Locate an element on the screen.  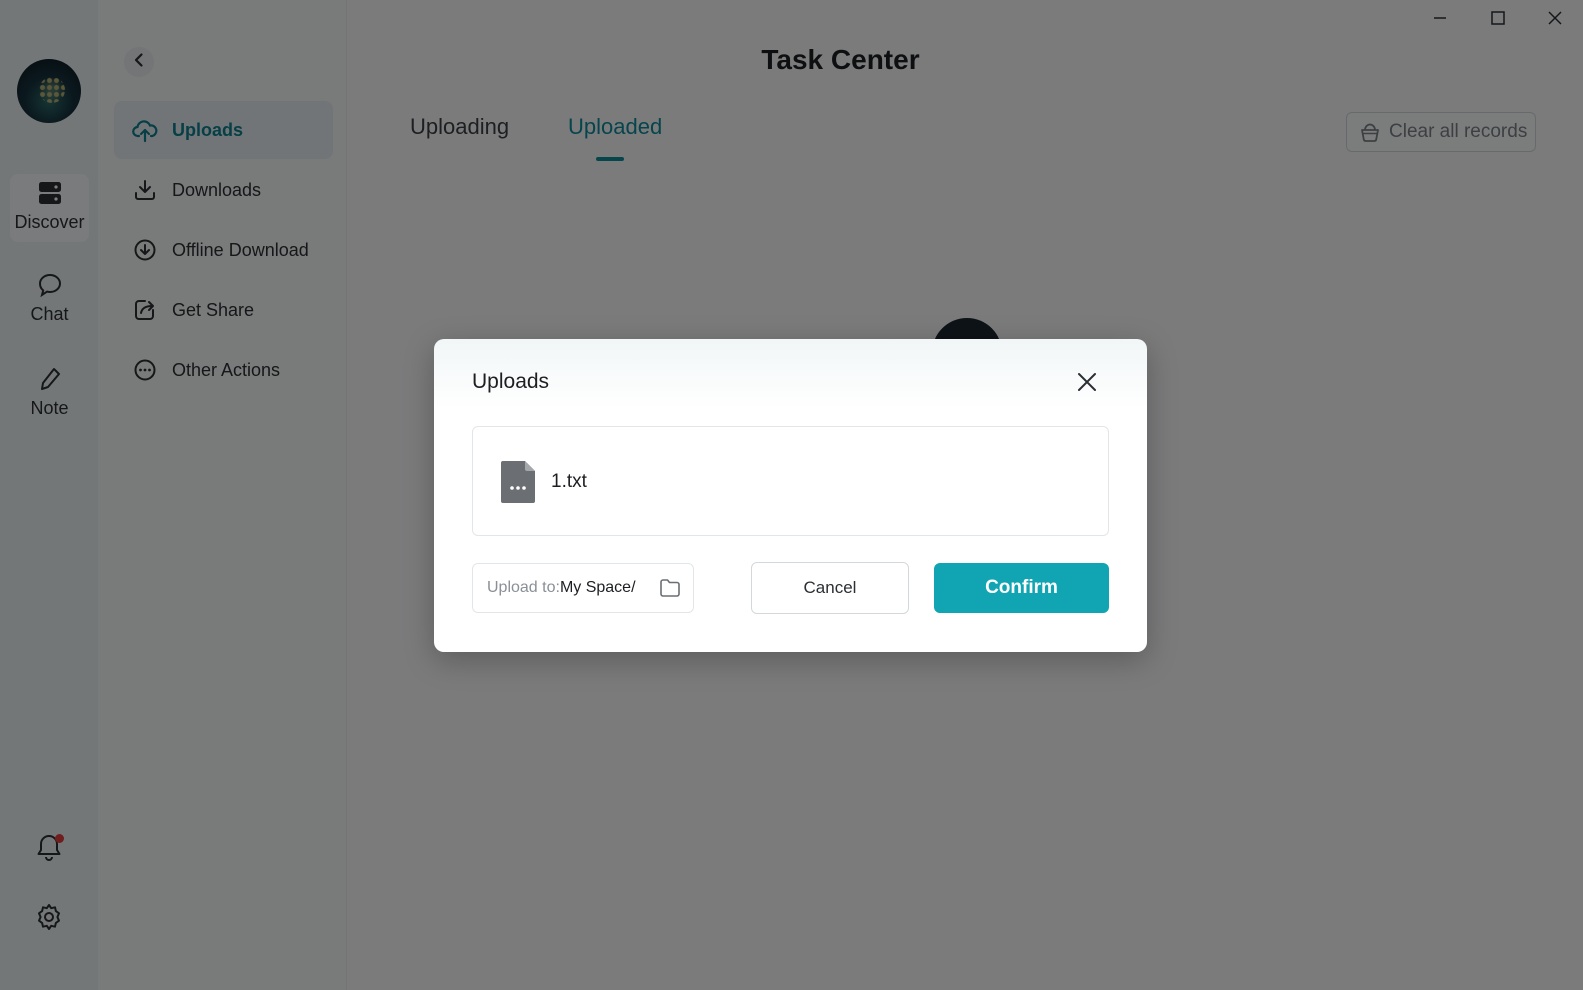
upload-destination-picker: Upload to: My Space/ is located at coordinates (583, 588).